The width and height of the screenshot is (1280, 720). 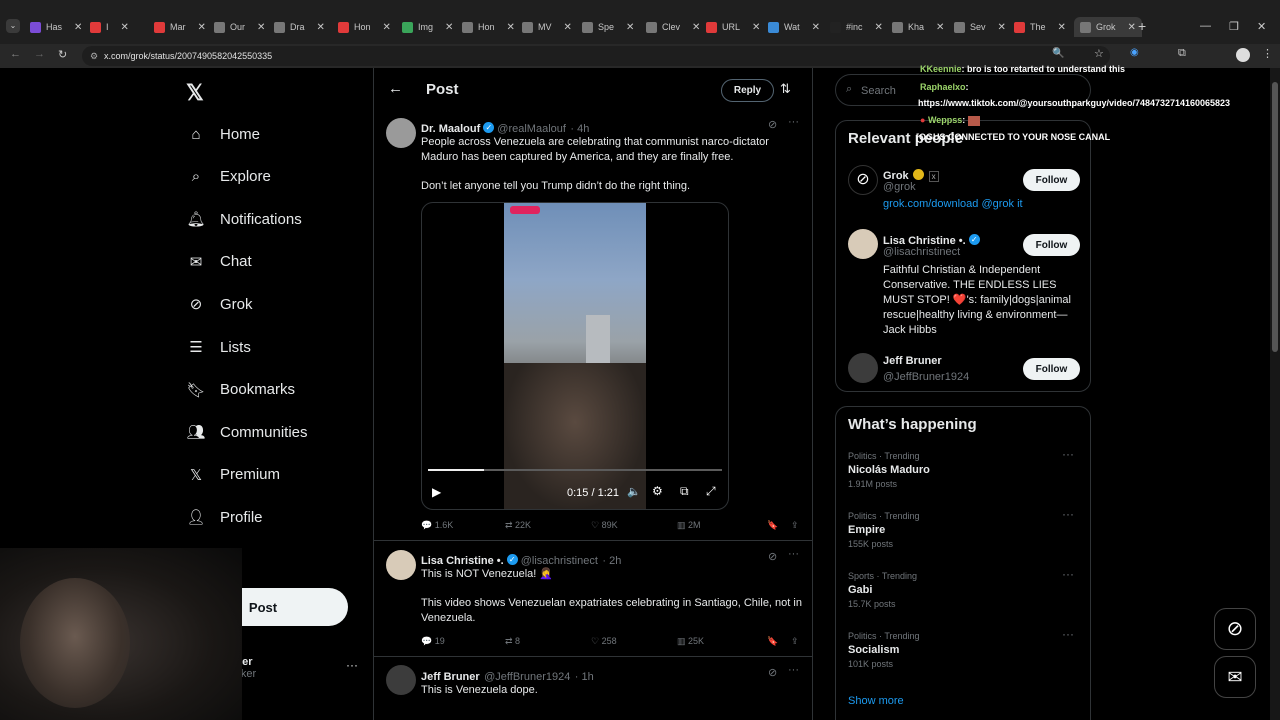 I want to click on x-logo-icon: 𝕏, so click(x=195, y=93).